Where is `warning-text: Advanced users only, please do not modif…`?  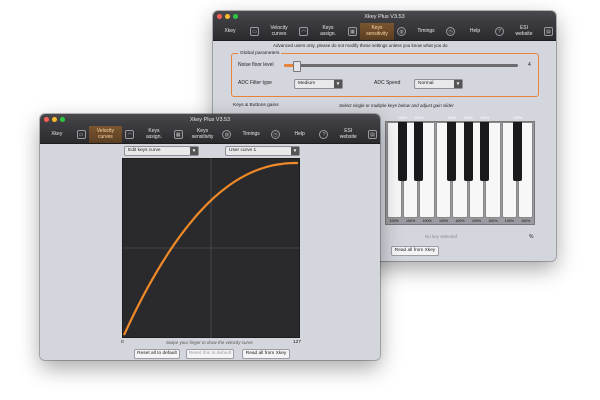 warning-text: Advanced users only, please do not modif… is located at coordinates (360, 45).